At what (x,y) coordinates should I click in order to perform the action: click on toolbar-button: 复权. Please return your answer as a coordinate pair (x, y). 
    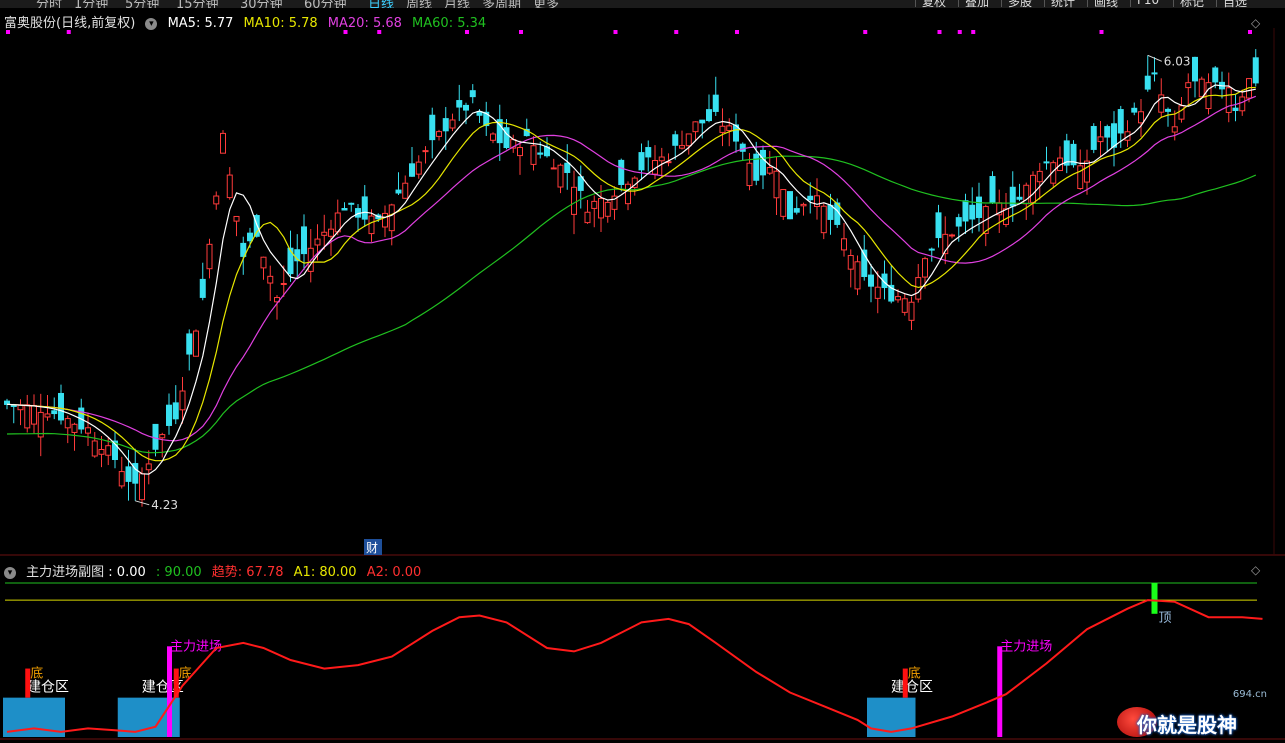
    Looking at the image, I should click on (933, 4).